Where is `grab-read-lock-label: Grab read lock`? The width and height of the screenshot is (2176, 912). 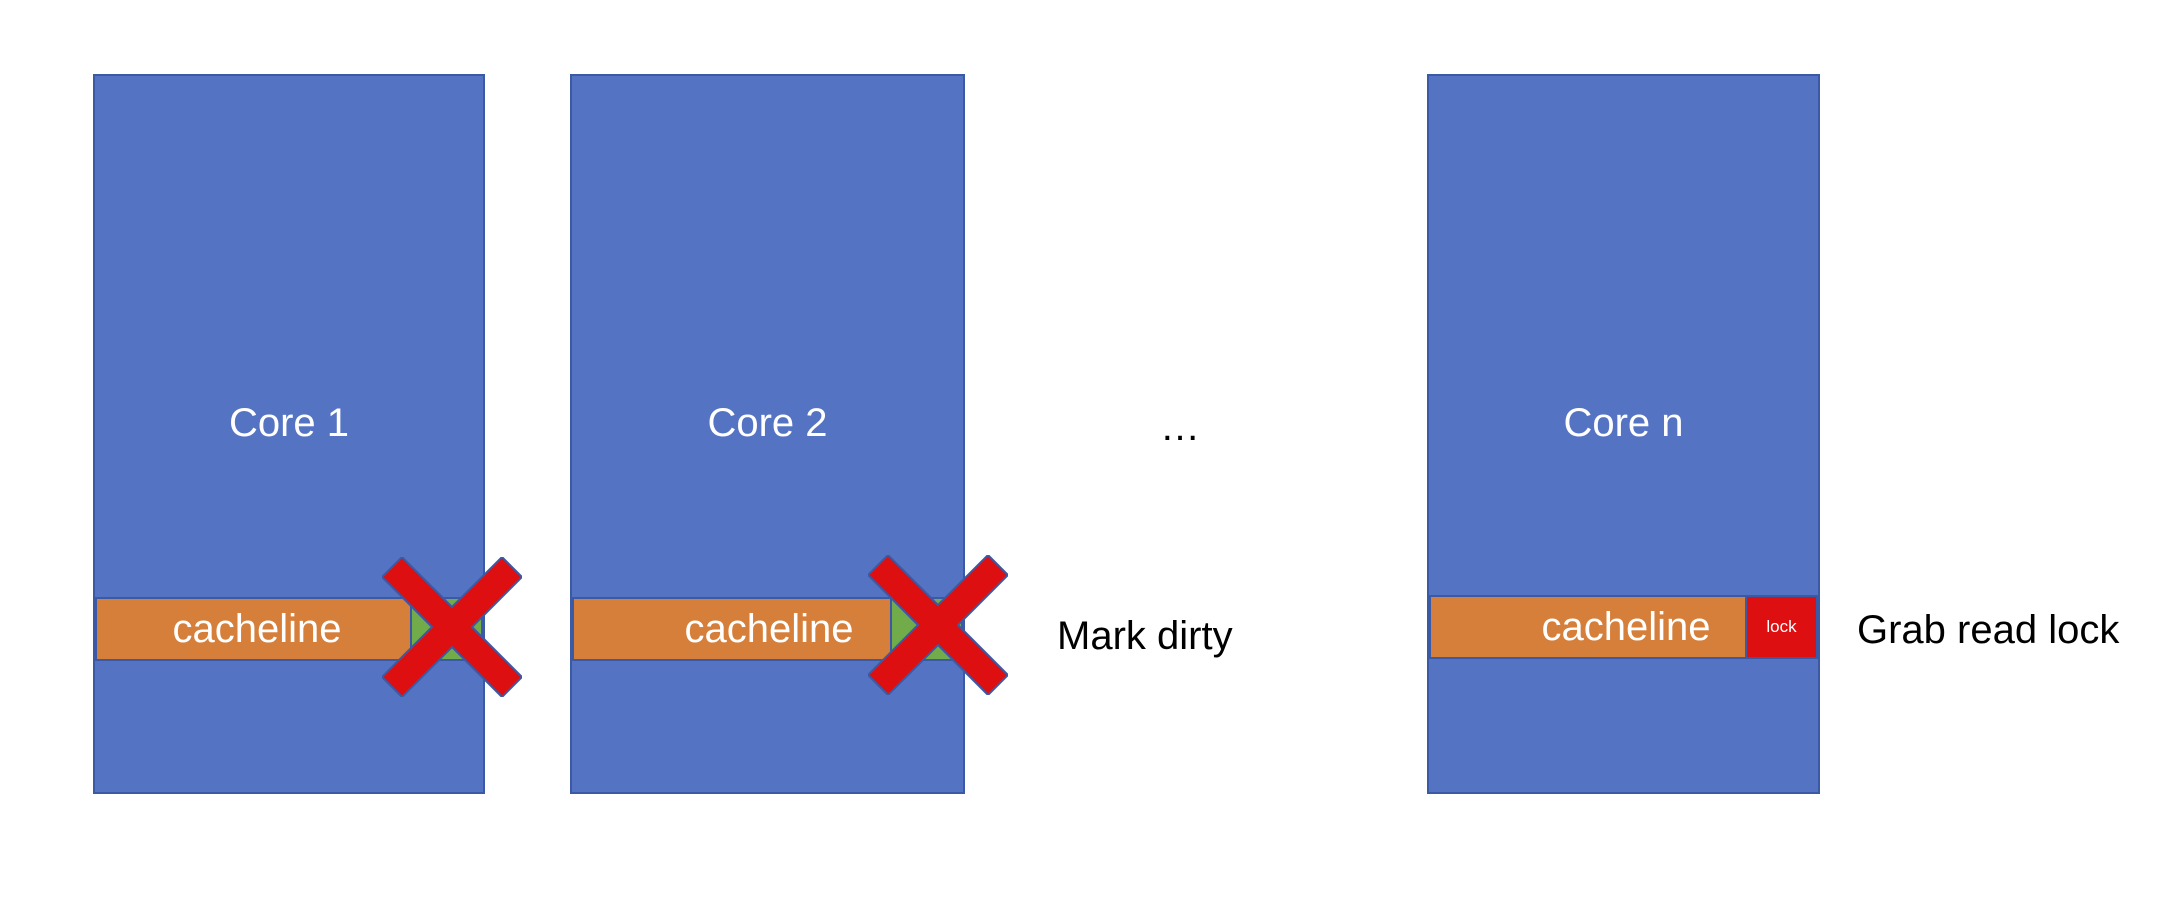
grab-read-lock-label: Grab read lock is located at coordinates (1988, 630).